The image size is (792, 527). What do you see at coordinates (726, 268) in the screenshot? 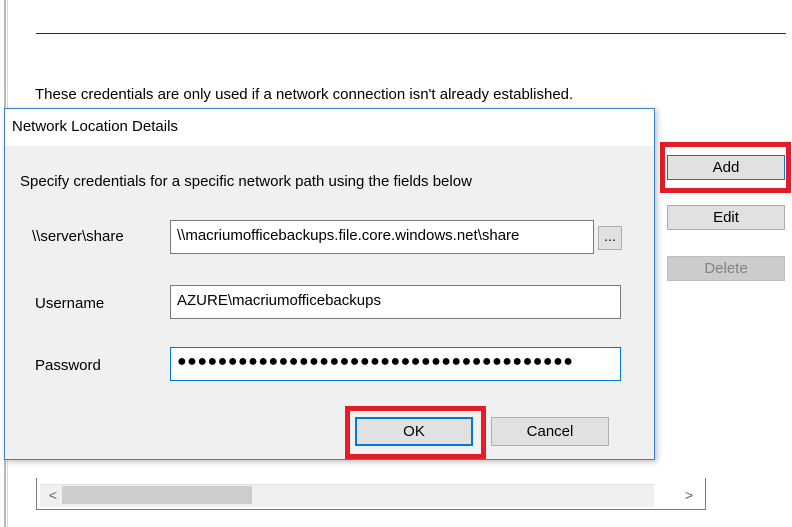
I see `delete-button: Delete` at bounding box center [726, 268].